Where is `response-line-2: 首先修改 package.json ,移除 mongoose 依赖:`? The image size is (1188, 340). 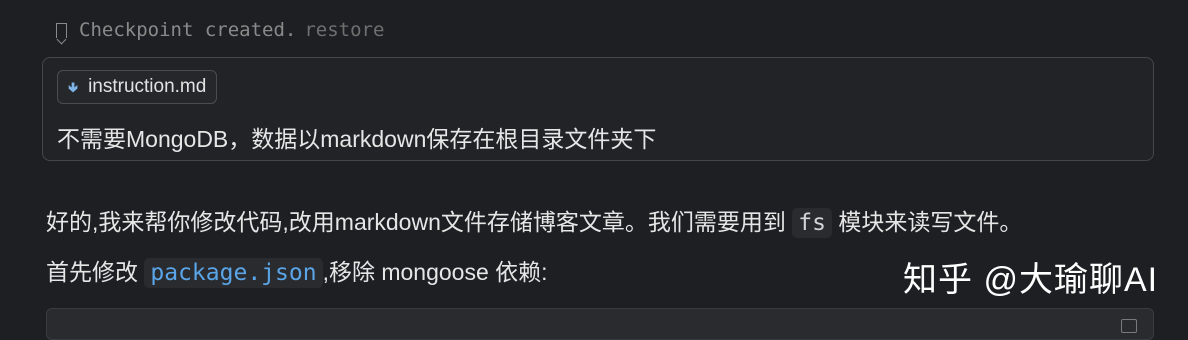
response-line-2: 首先修改 package.json ,移除 mongoose 依赖: is located at coordinates (297, 270).